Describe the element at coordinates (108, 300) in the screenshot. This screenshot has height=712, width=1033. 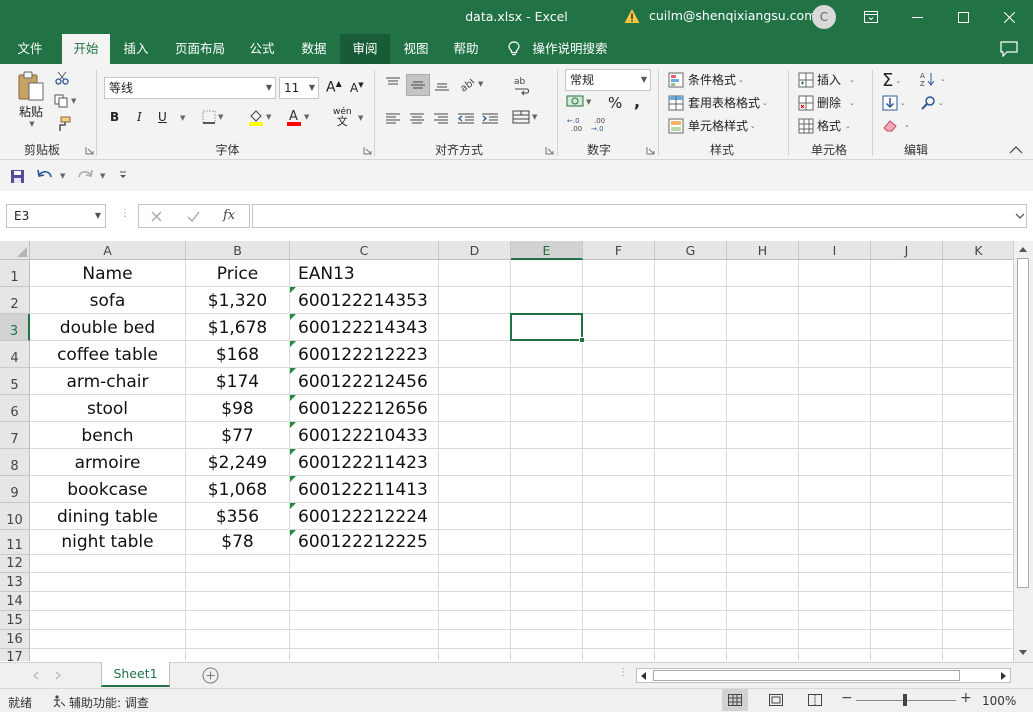
I see `table-cell: sofa` at that location.